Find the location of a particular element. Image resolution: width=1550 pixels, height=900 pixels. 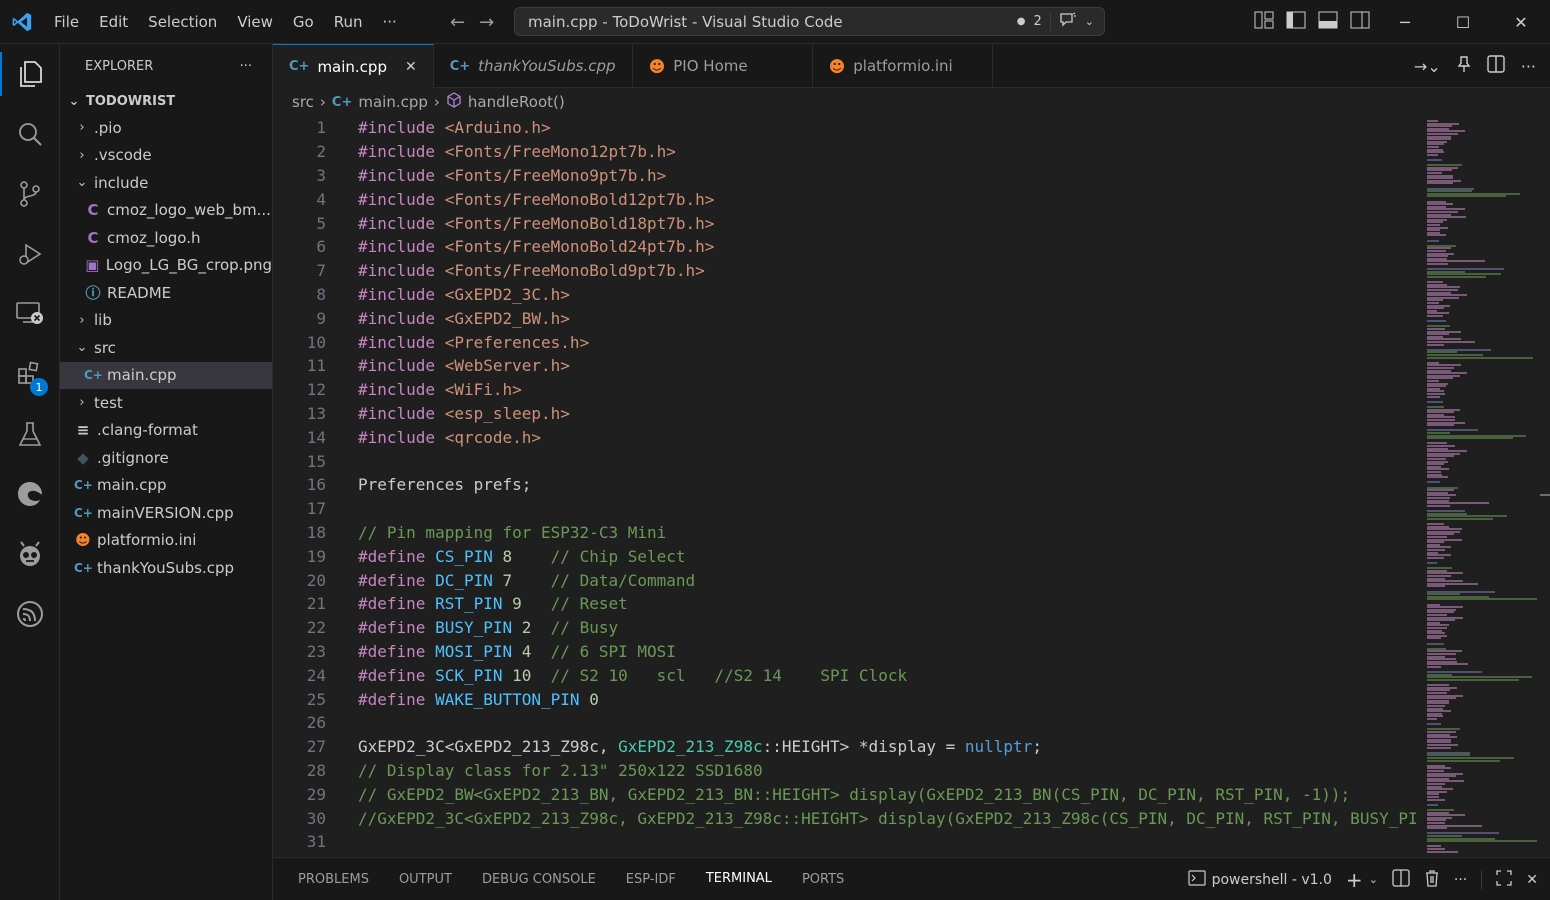

code-token: nullptr is located at coordinates (998, 747).